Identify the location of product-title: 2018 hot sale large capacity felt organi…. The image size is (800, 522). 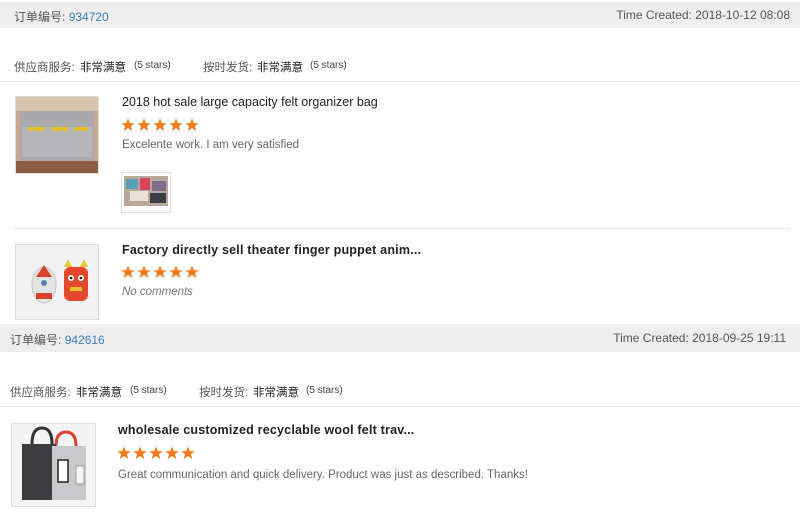
(250, 102).